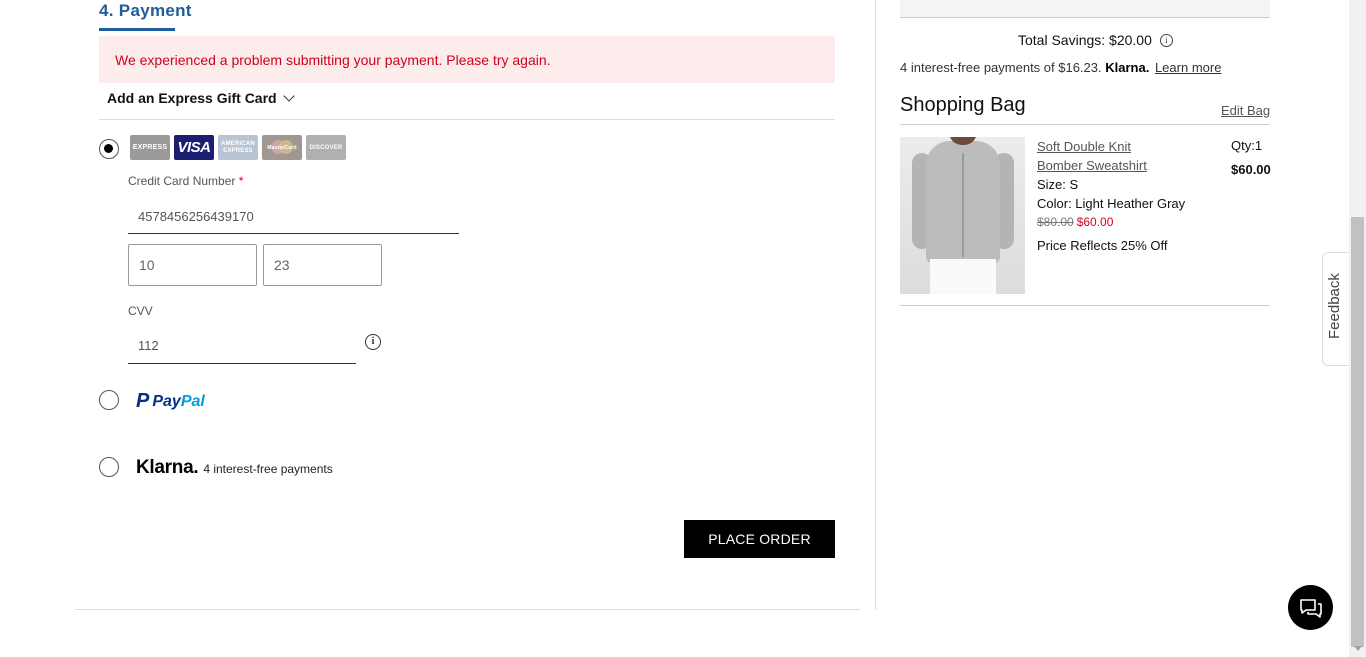  Describe the element at coordinates (293, 217) in the screenshot. I see `card-number-input` at that location.